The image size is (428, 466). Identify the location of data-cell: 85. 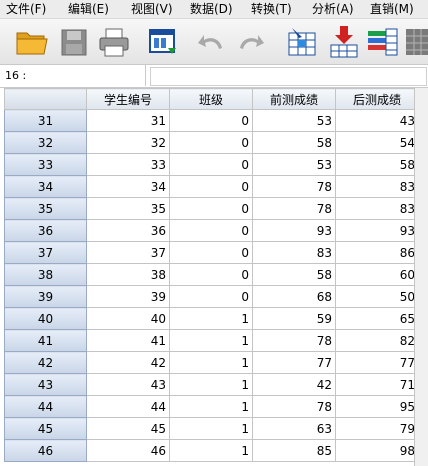
(294, 450).